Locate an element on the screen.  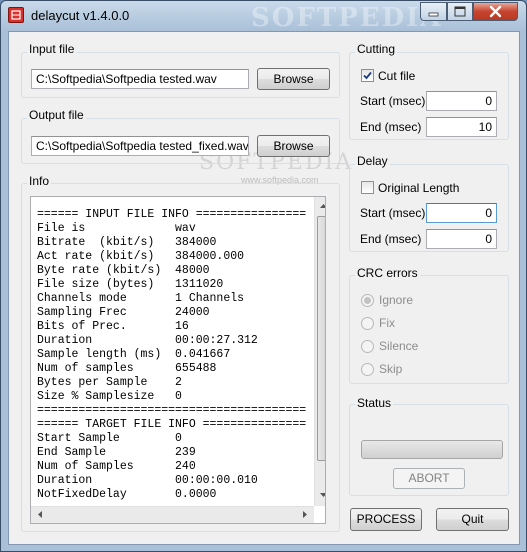
status-label: Status is located at coordinates (374, 403).